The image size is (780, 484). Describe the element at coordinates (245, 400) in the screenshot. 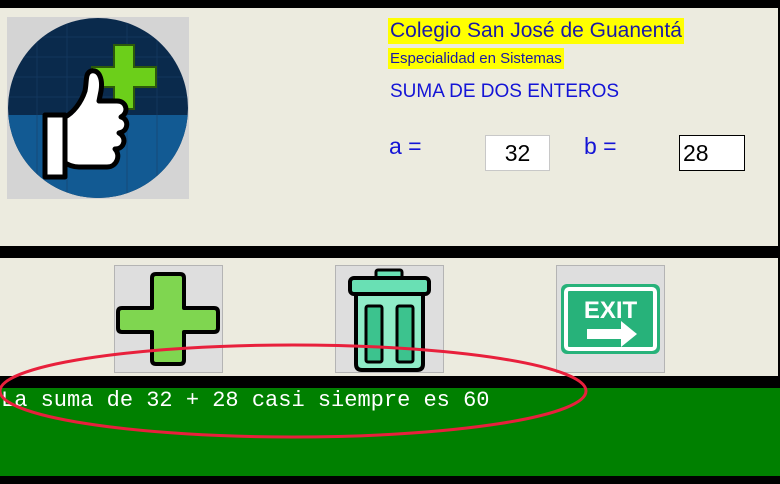

I see `result-text: La suma de 32 + 28 casi siempre es 60` at that location.